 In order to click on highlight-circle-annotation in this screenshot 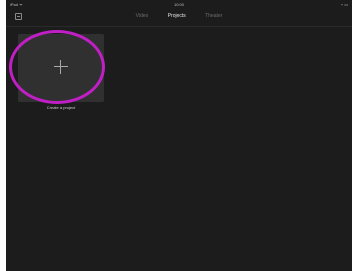, I will do `click(57, 67)`.